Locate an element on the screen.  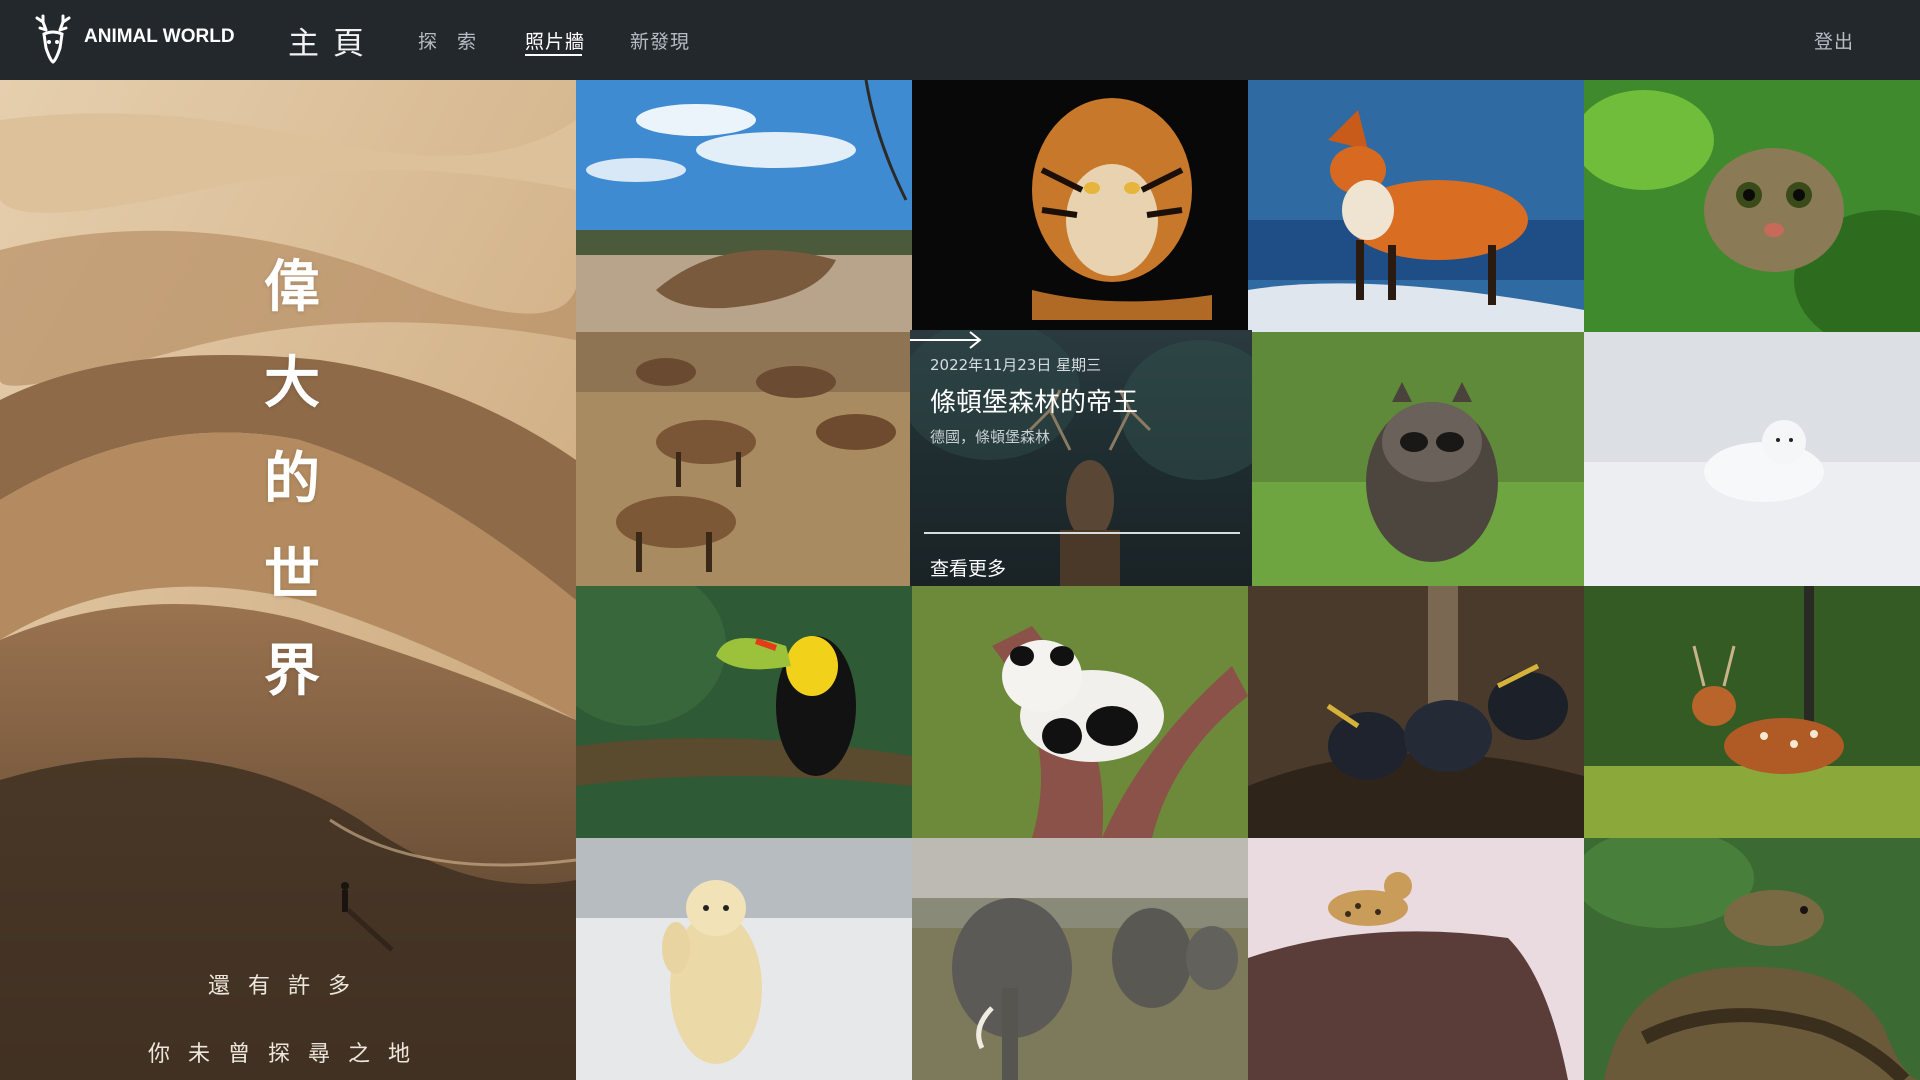
deer-logo-icon is located at coordinates (53, 39).